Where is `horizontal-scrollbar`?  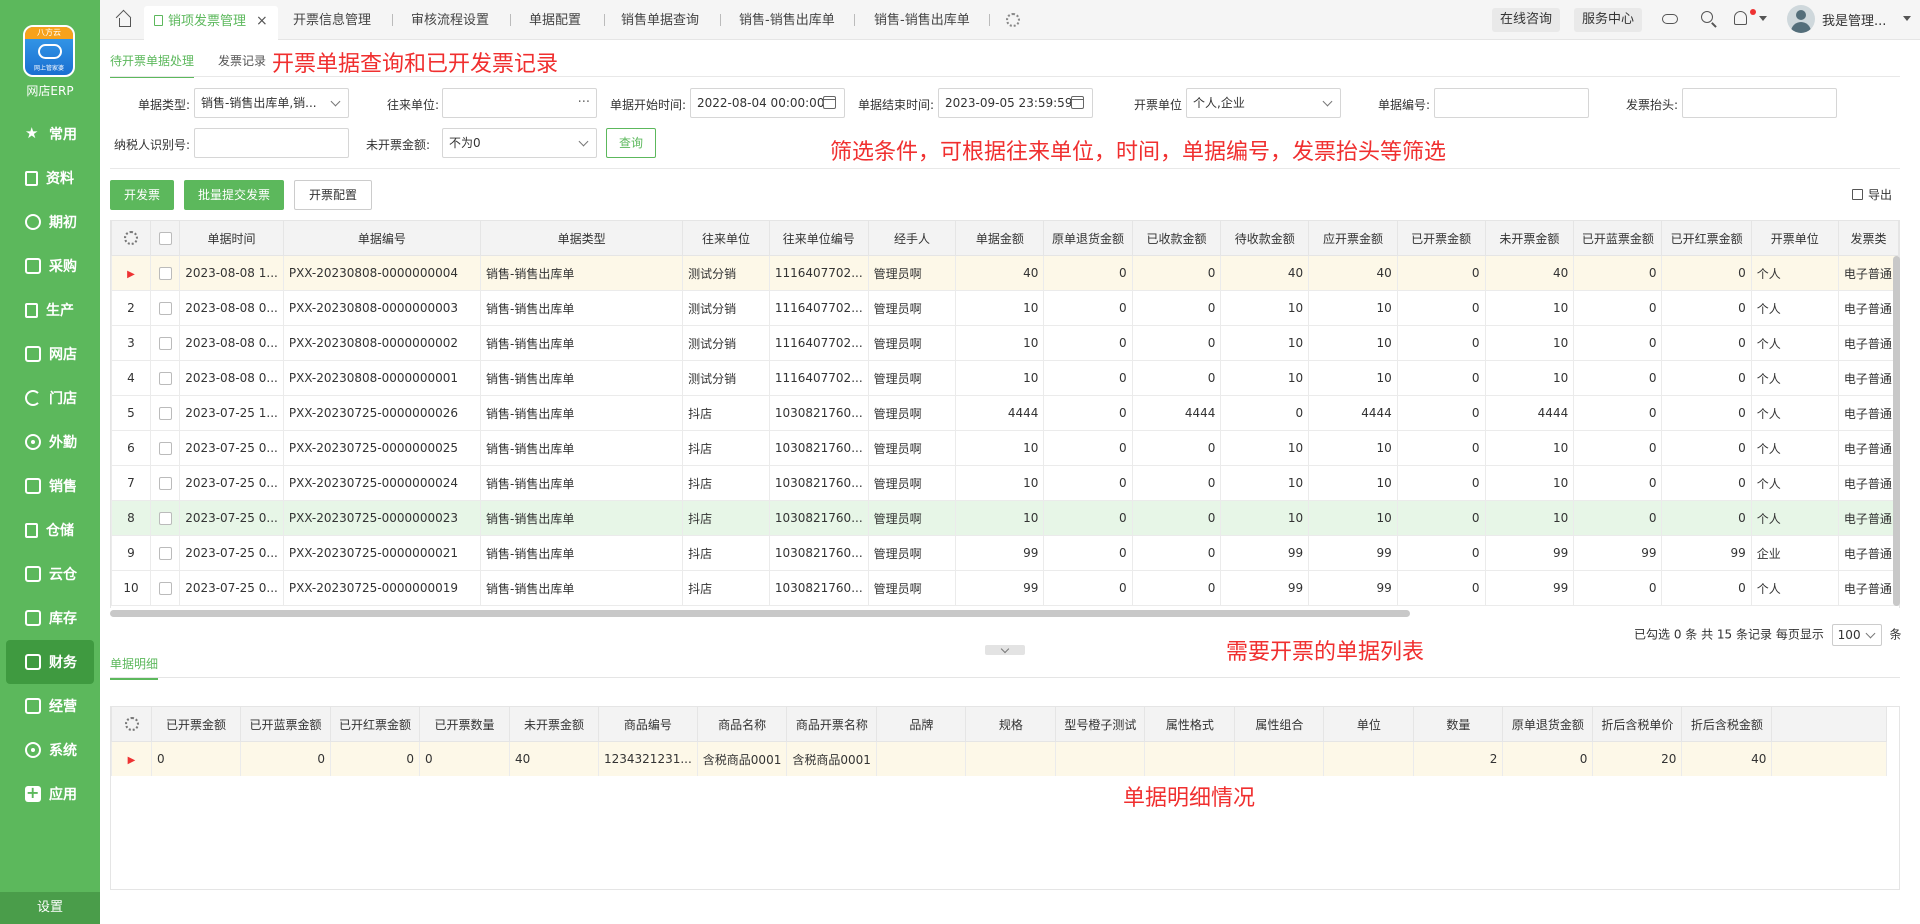
horizontal-scrollbar is located at coordinates (1005, 614).